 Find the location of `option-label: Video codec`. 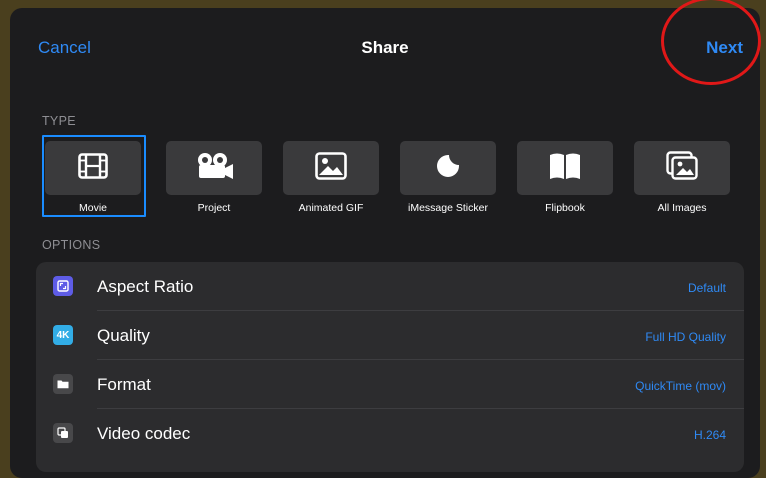

option-label: Video codec is located at coordinates (144, 433).